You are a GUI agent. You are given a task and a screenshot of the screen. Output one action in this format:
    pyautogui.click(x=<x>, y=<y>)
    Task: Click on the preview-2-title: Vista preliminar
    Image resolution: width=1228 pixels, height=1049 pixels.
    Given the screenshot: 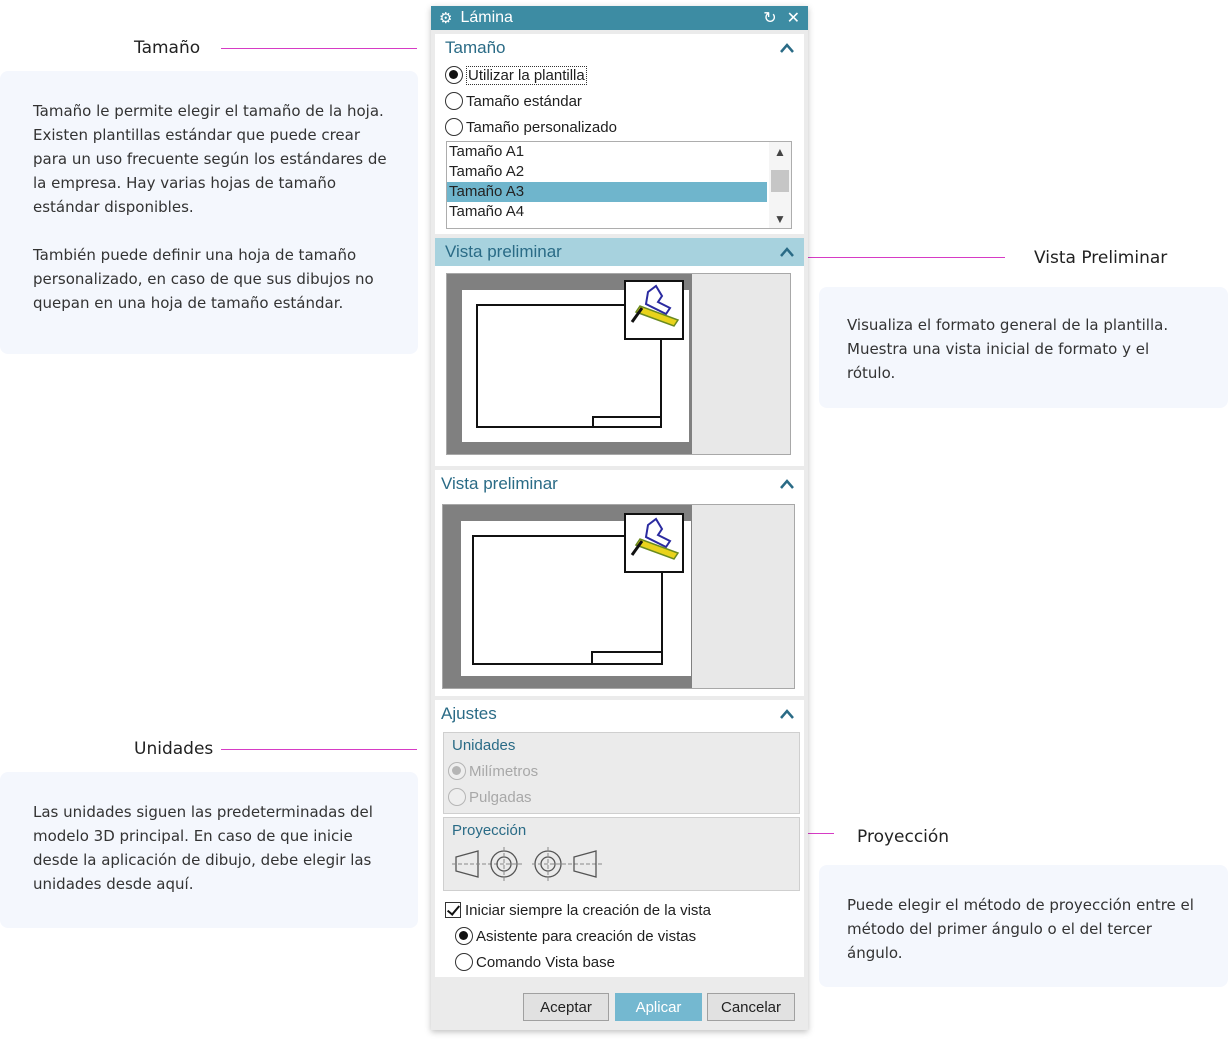 What is the action you would take?
    pyautogui.click(x=499, y=483)
    